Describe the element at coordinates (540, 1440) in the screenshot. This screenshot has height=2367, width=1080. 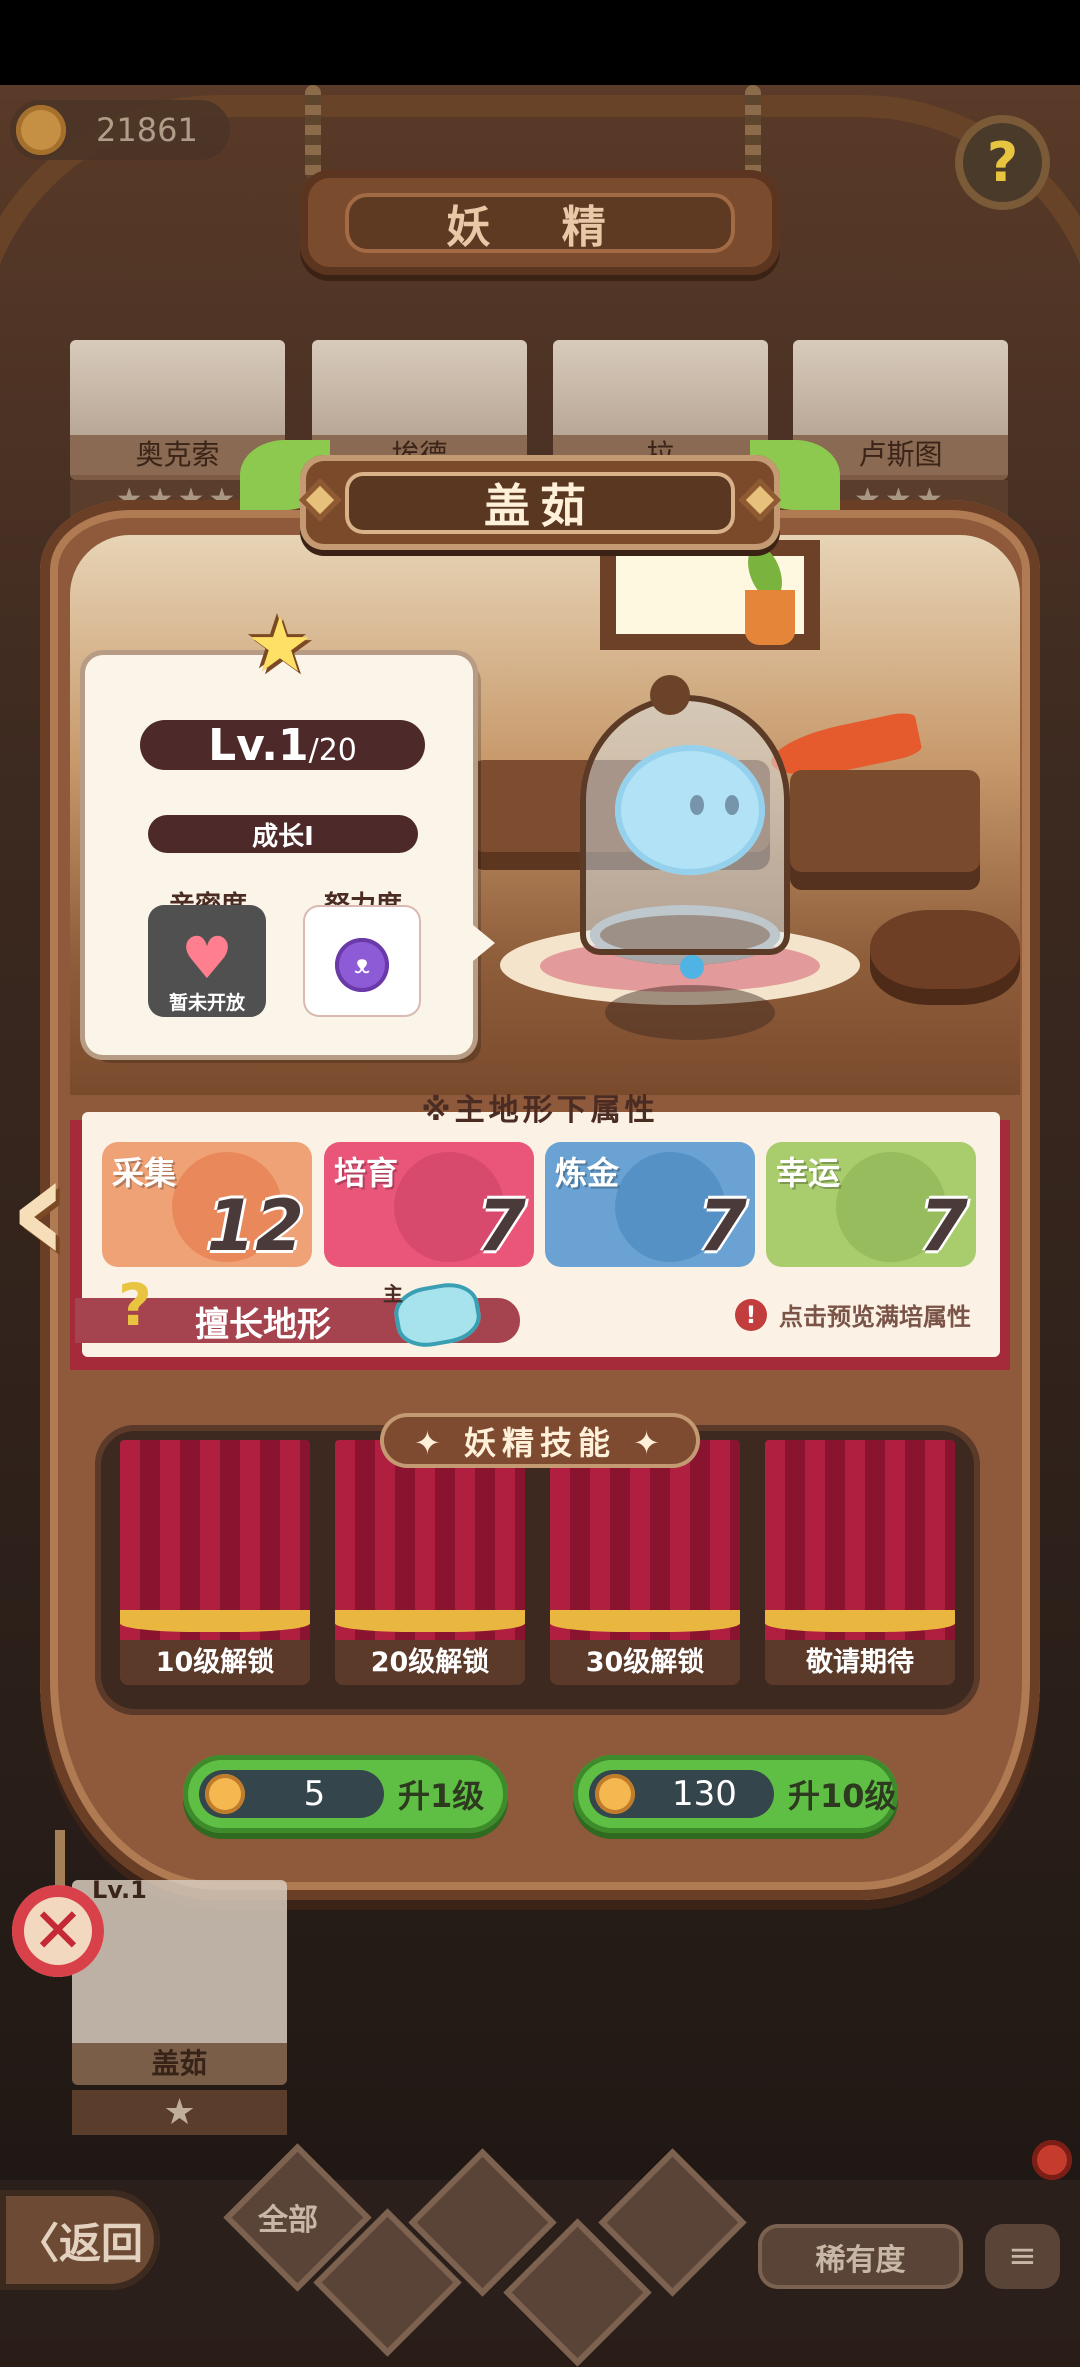
I see `skills-title: ✦ 妖精技能 ✦` at that location.